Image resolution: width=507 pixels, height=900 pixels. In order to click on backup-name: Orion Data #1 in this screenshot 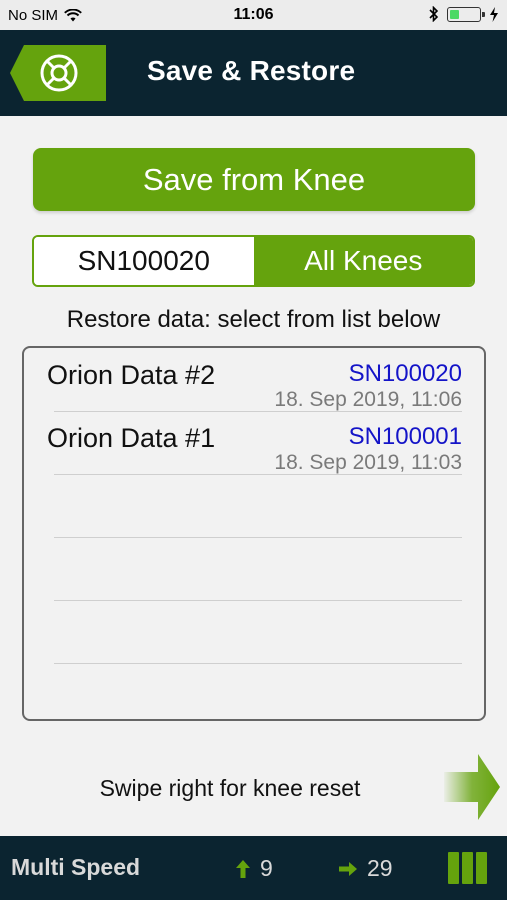, I will do `click(131, 438)`.